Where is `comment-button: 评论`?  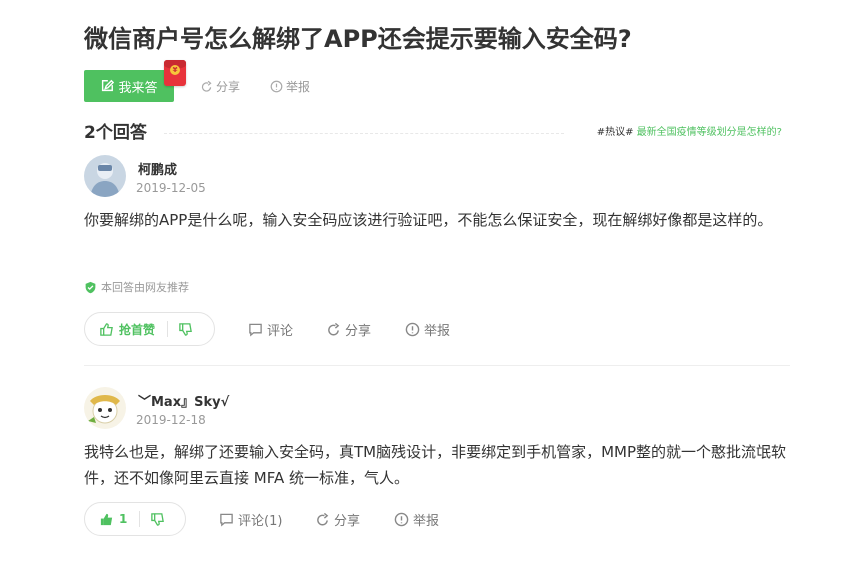 comment-button: 评论 is located at coordinates (270, 329).